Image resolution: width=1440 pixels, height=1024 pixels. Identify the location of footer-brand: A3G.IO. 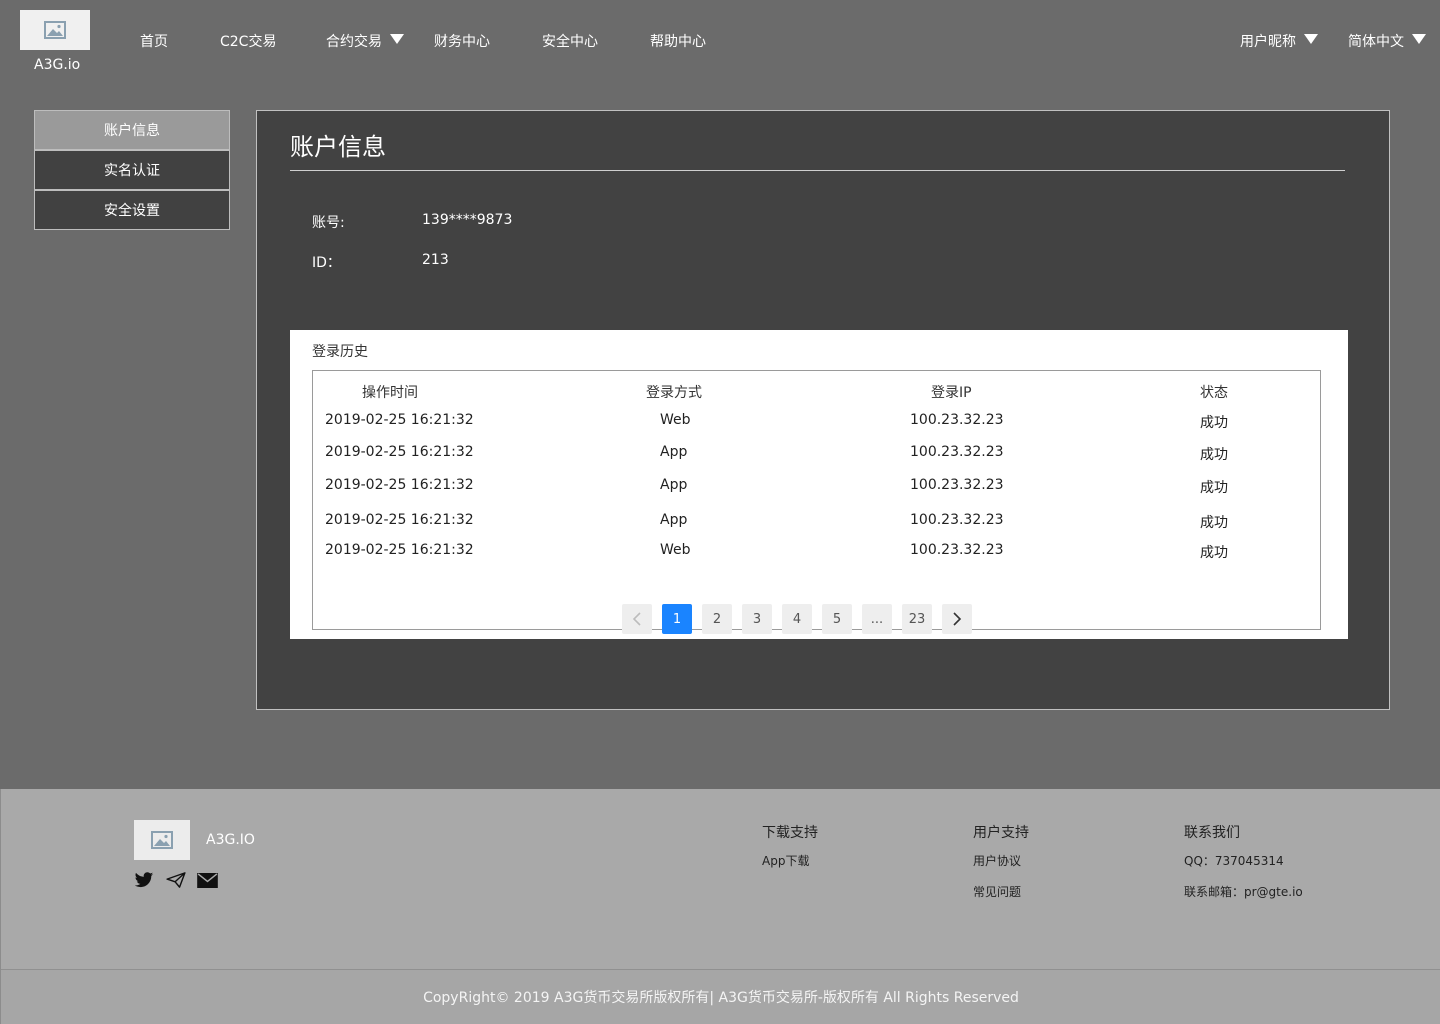
(230, 840).